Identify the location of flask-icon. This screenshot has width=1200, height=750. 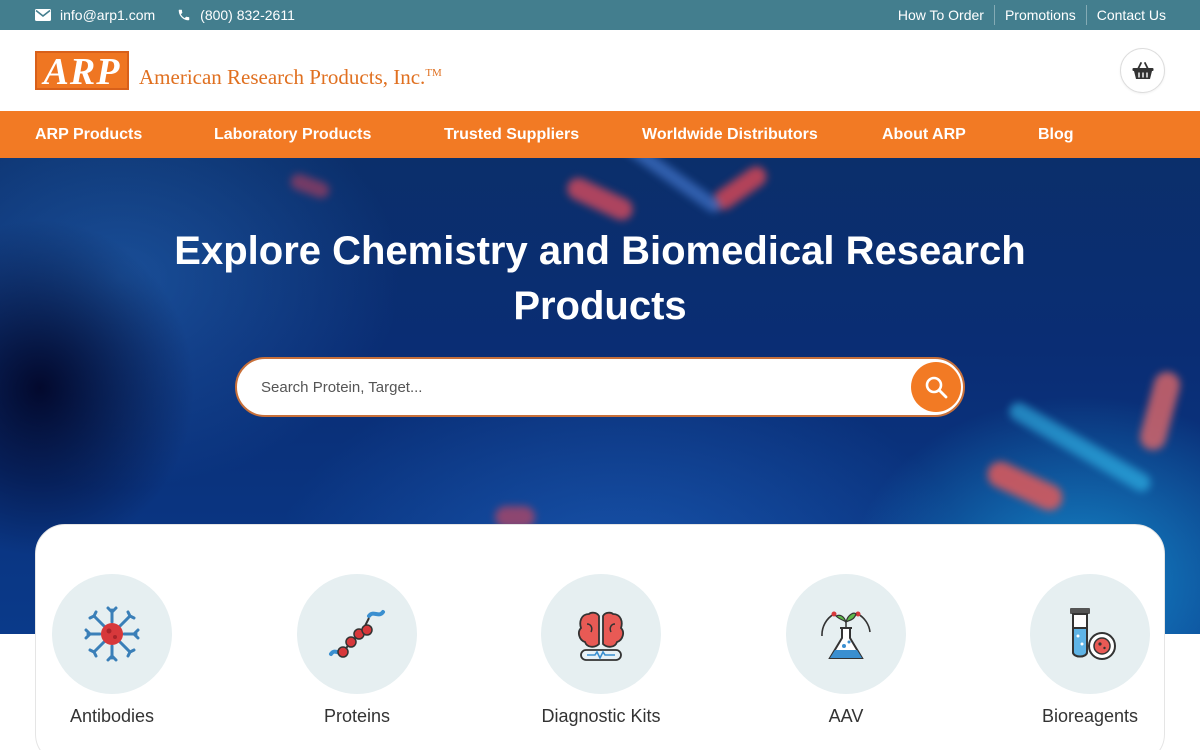
(846, 635).